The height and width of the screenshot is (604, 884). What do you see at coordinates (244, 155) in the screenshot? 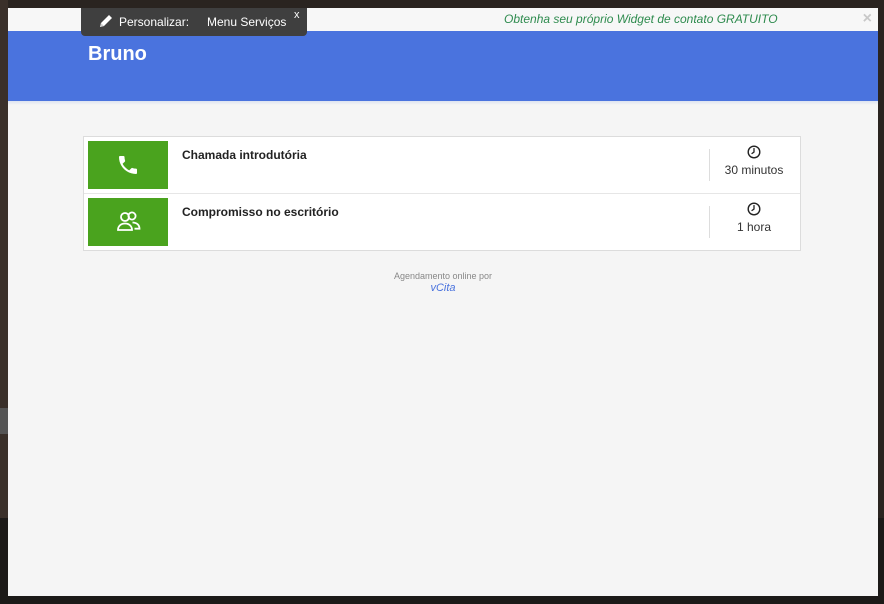
I see `service-name: Chamada introdutória` at bounding box center [244, 155].